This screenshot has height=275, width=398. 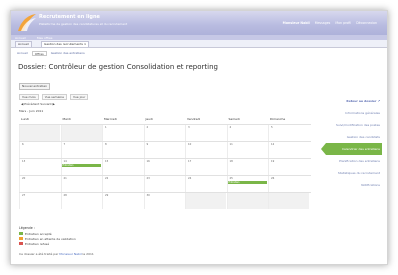 I want to click on calendar-day-cell: 4, so click(x=247, y=133).